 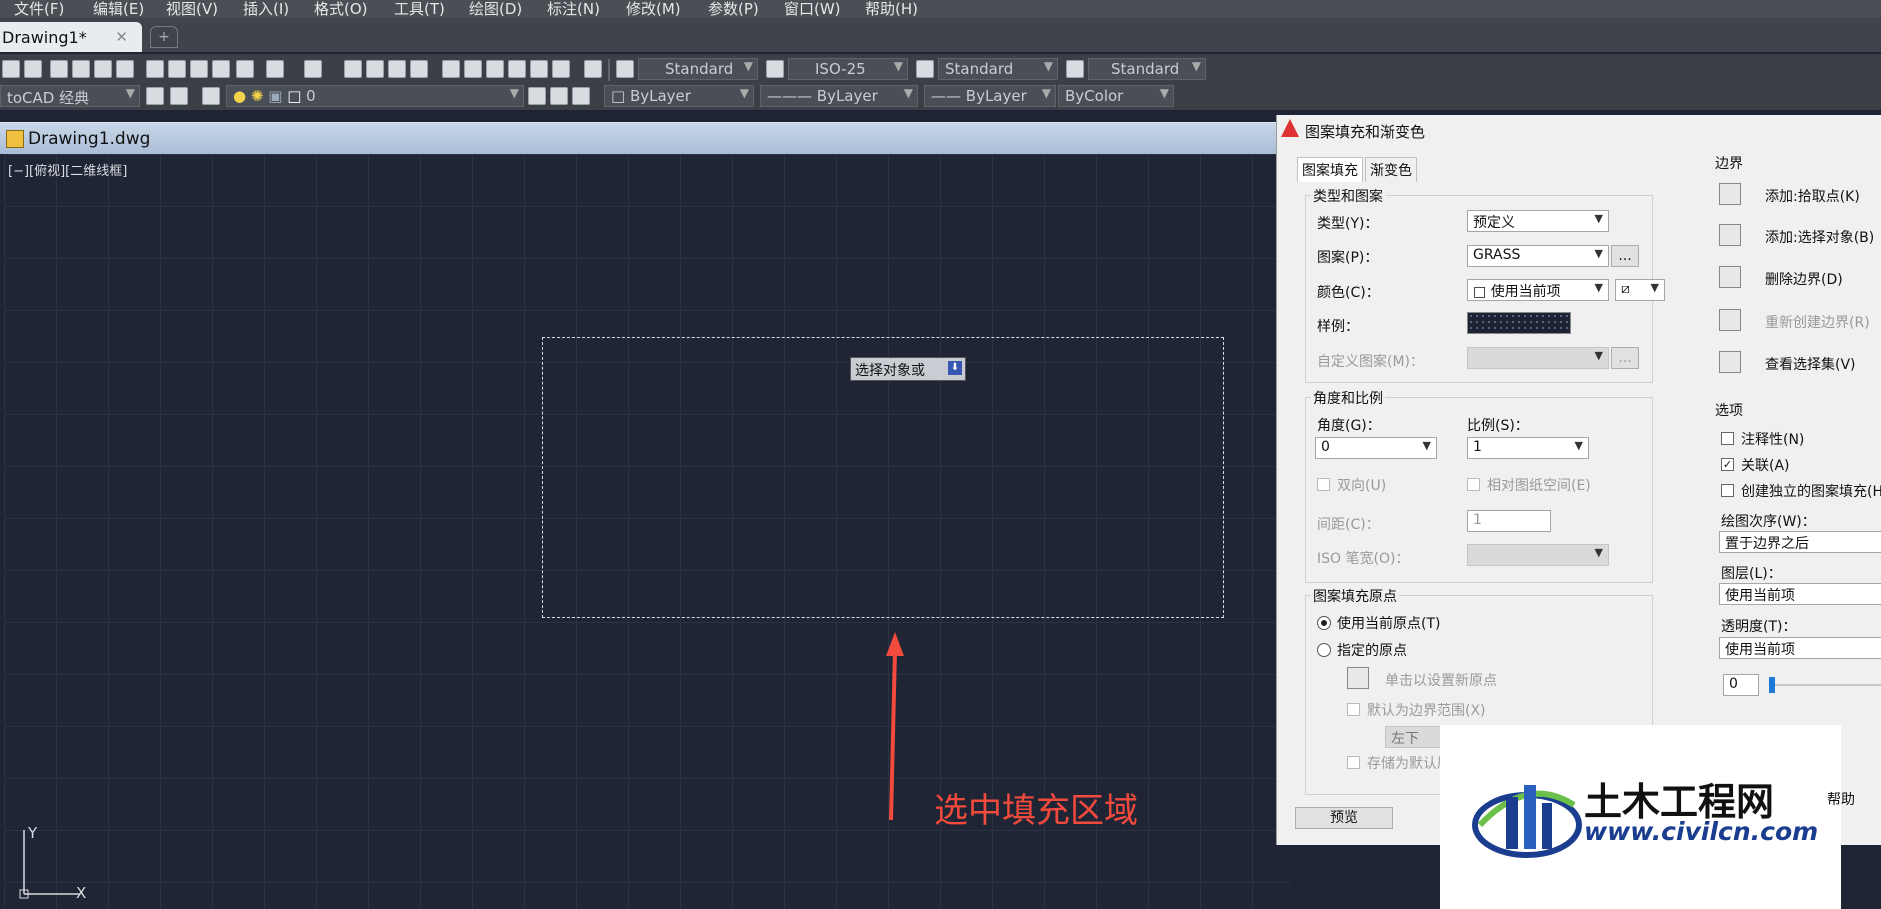 What do you see at coordinates (653, 9) in the screenshot?
I see `menu-modify: 修改(M)` at bounding box center [653, 9].